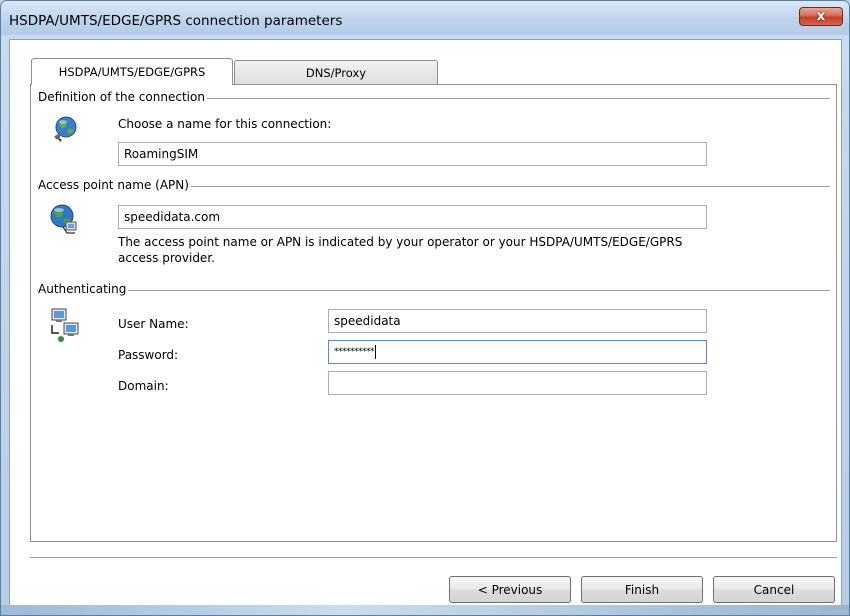 The width and height of the screenshot is (850, 616). What do you see at coordinates (412, 217) in the screenshot?
I see `apn-field: speedidata.com` at bounding box center [412, 217].